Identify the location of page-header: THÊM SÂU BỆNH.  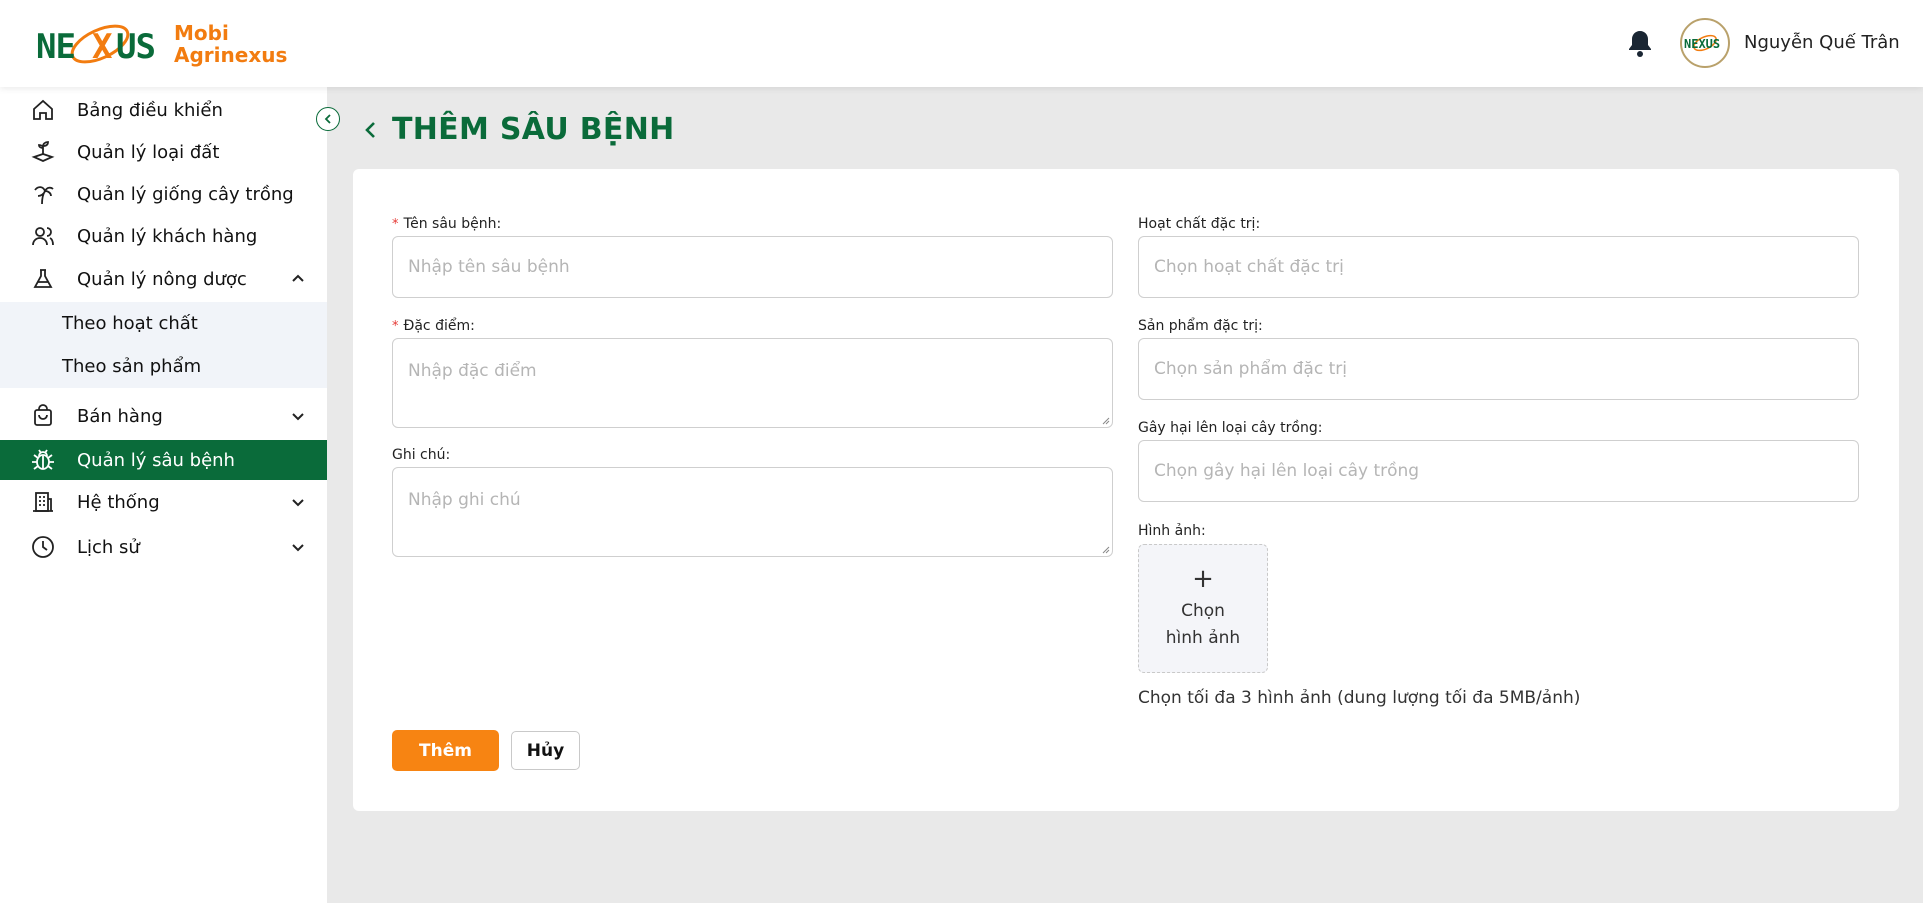
(517, 129).